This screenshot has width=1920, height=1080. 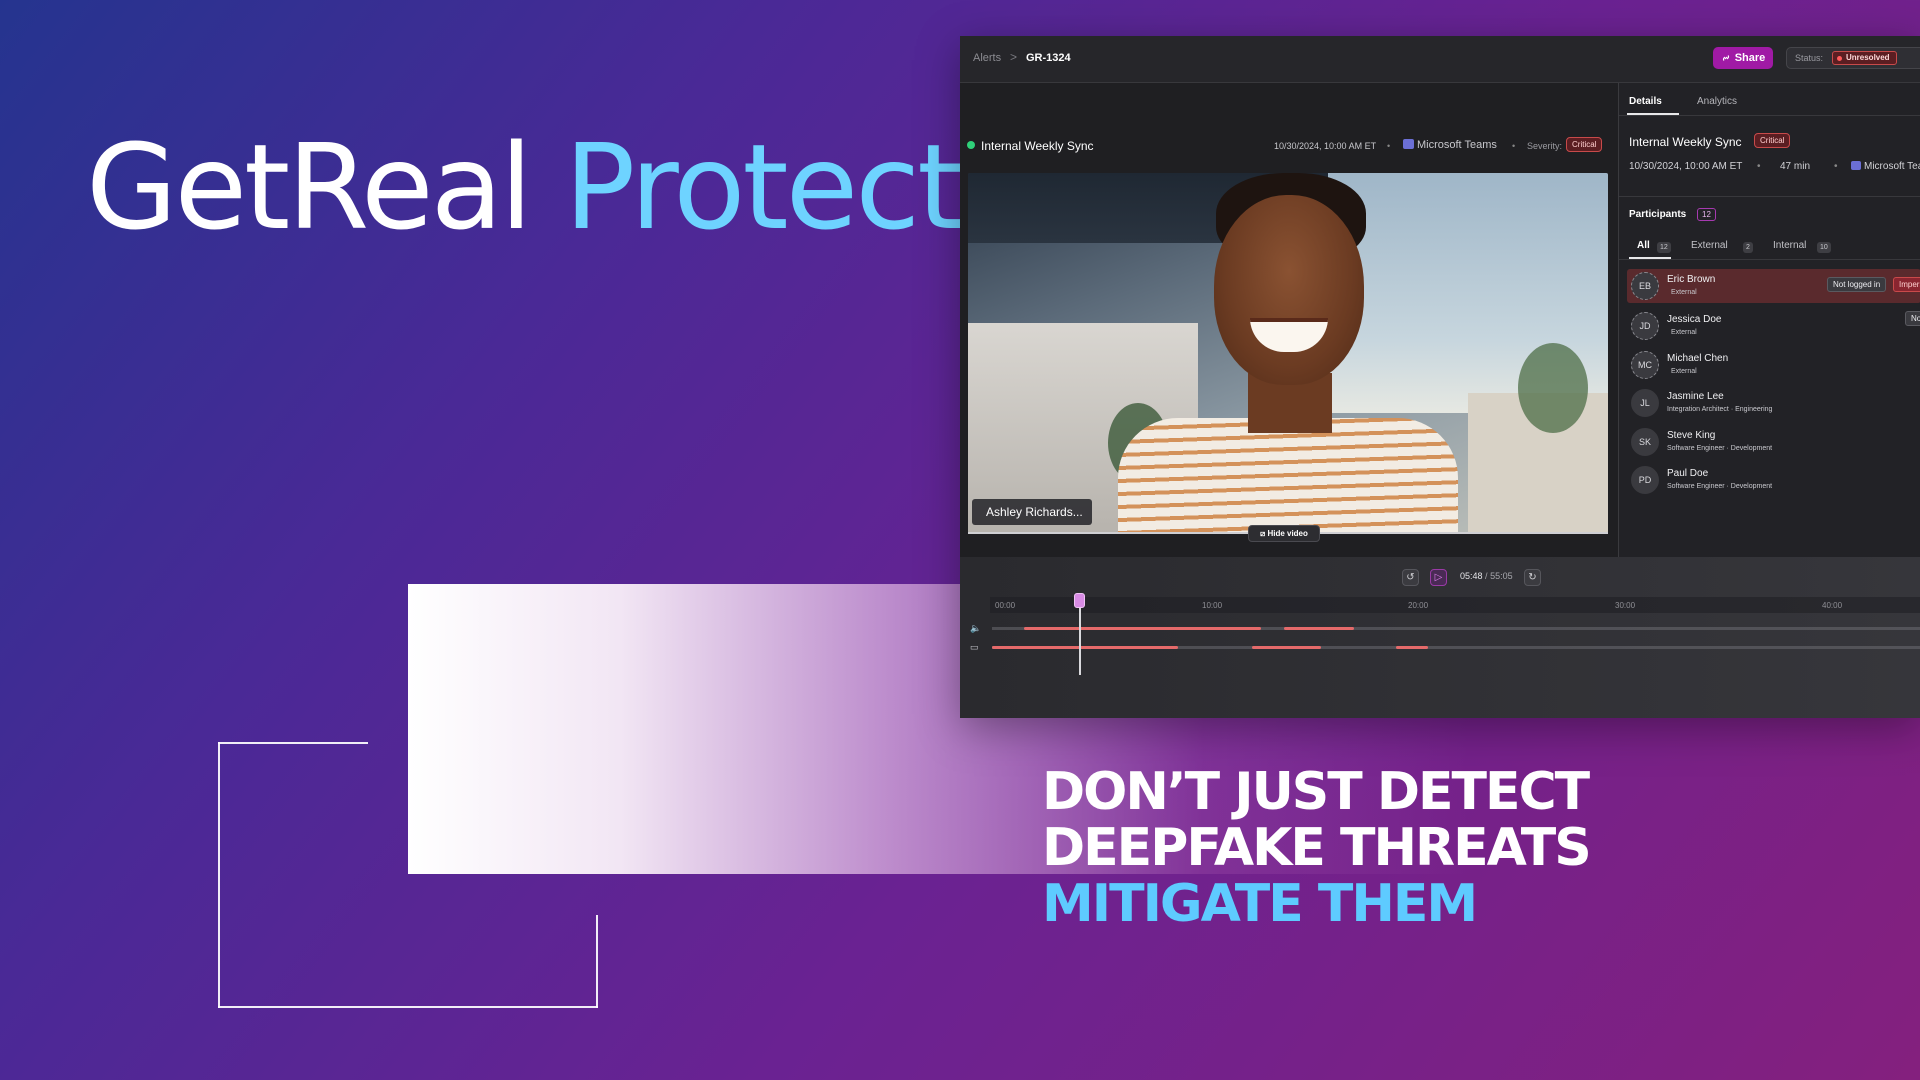 What do you see at coordinates (1789, 245) in the screenshot?
I see `filter-tab-internal: Internal` at bounding box center [1789, 245].